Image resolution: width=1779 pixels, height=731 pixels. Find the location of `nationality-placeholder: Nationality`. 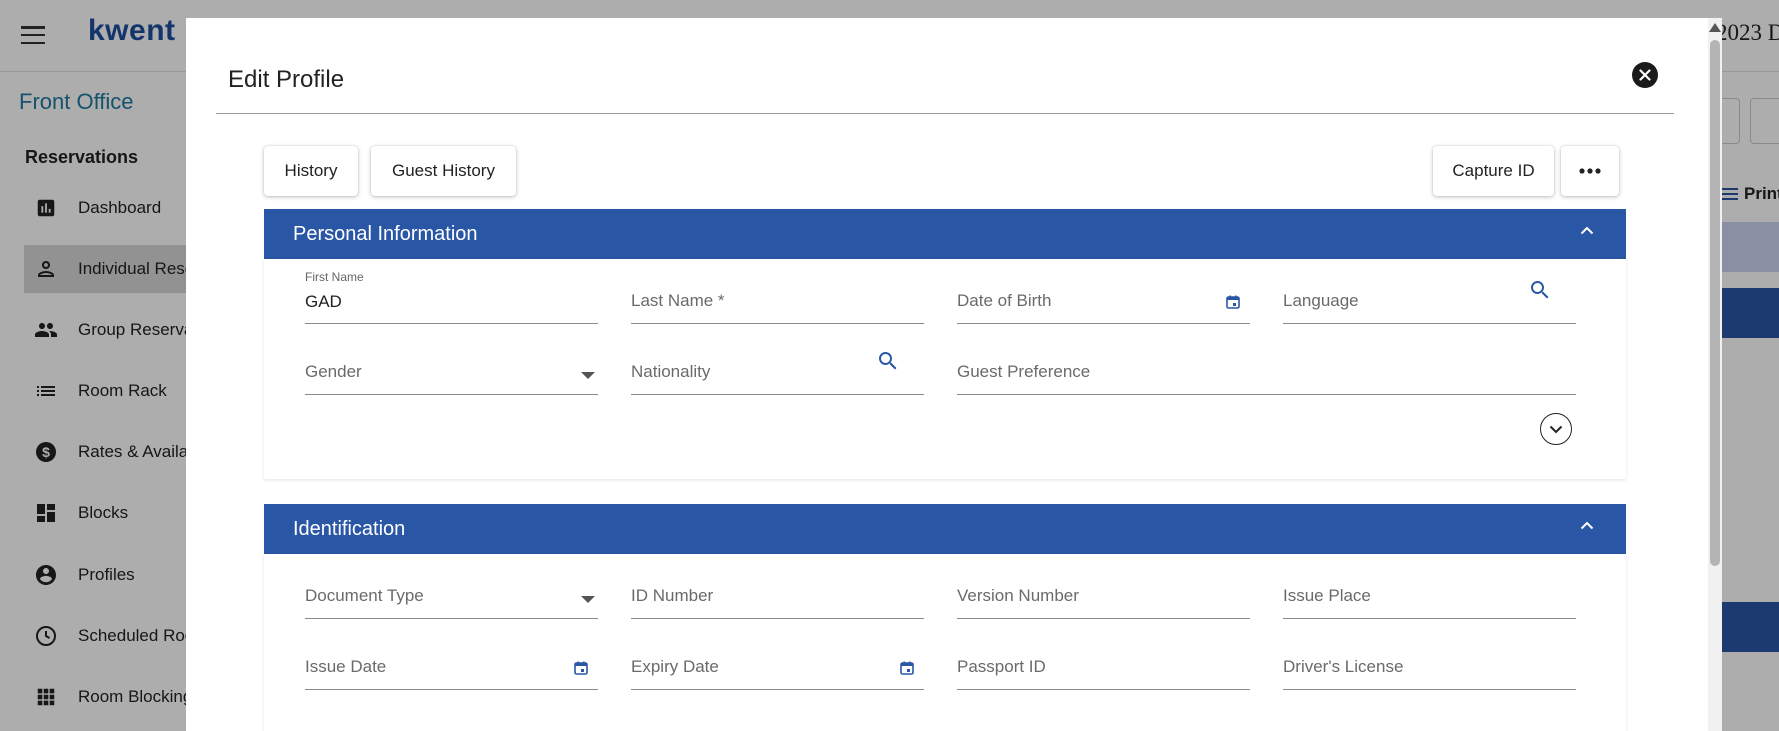

nationality-placeholder: Nationality is located at coordinates (671, 371).